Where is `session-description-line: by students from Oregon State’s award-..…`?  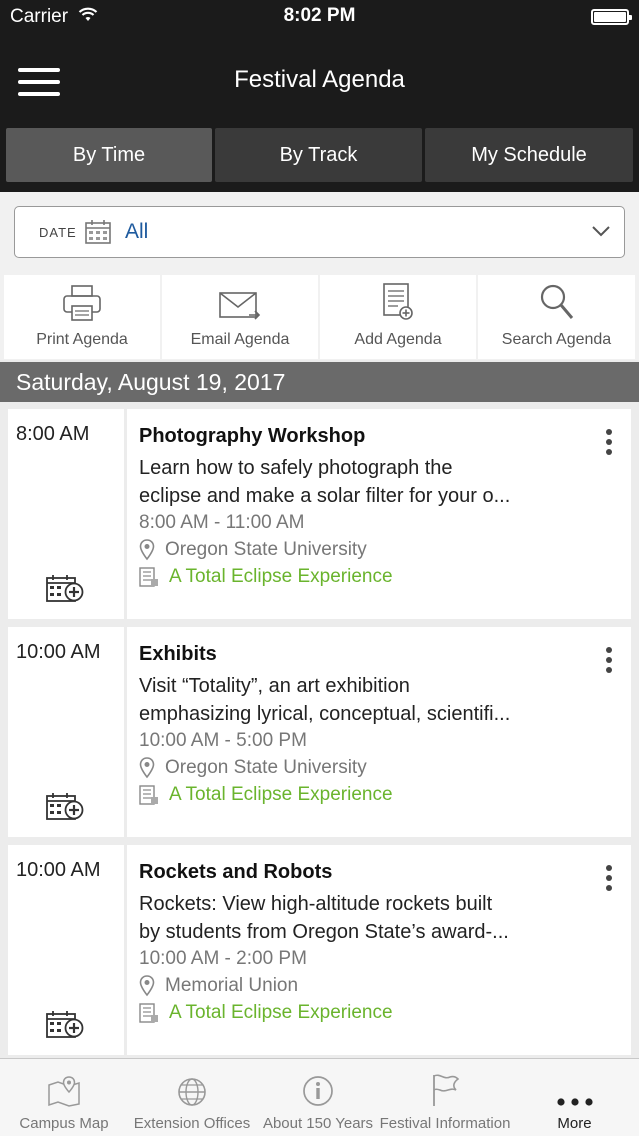 session-description-line: by students from Oregon State’s award-..… is located at coordinates (324, 932).